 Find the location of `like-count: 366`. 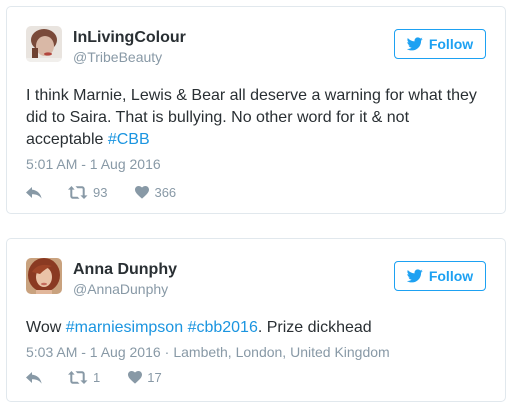

like-count: 366 is located at coordinates (165, 192).